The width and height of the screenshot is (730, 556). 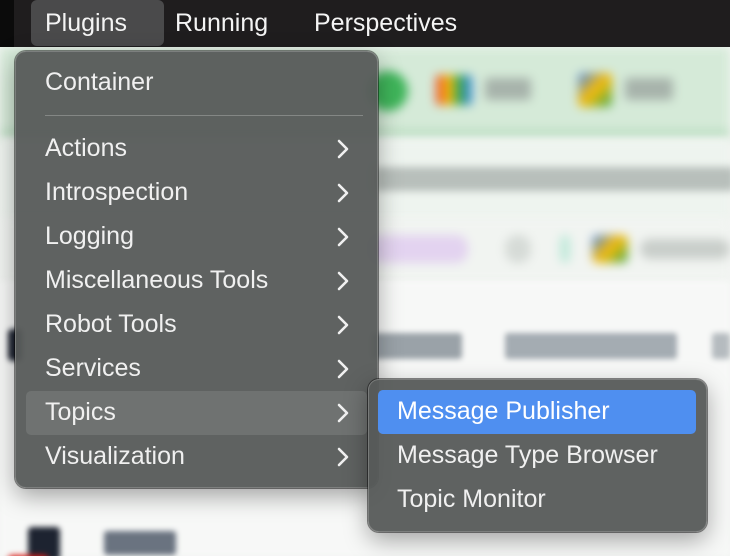 I want to click on menu-item-visualization: Visualization, so click(x=196, y=457).